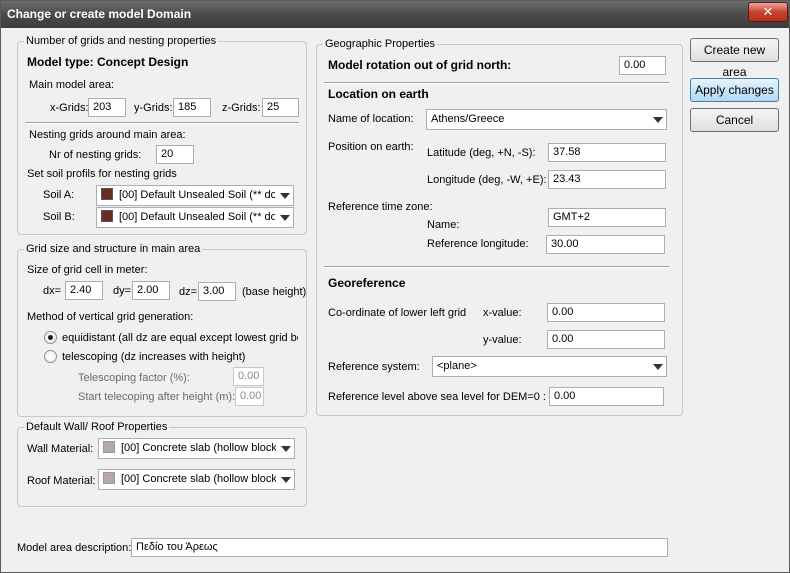  Describe the element at coordinates (371, 119) in the screenshot. I see `location-name-label: Name of location:` at that location.